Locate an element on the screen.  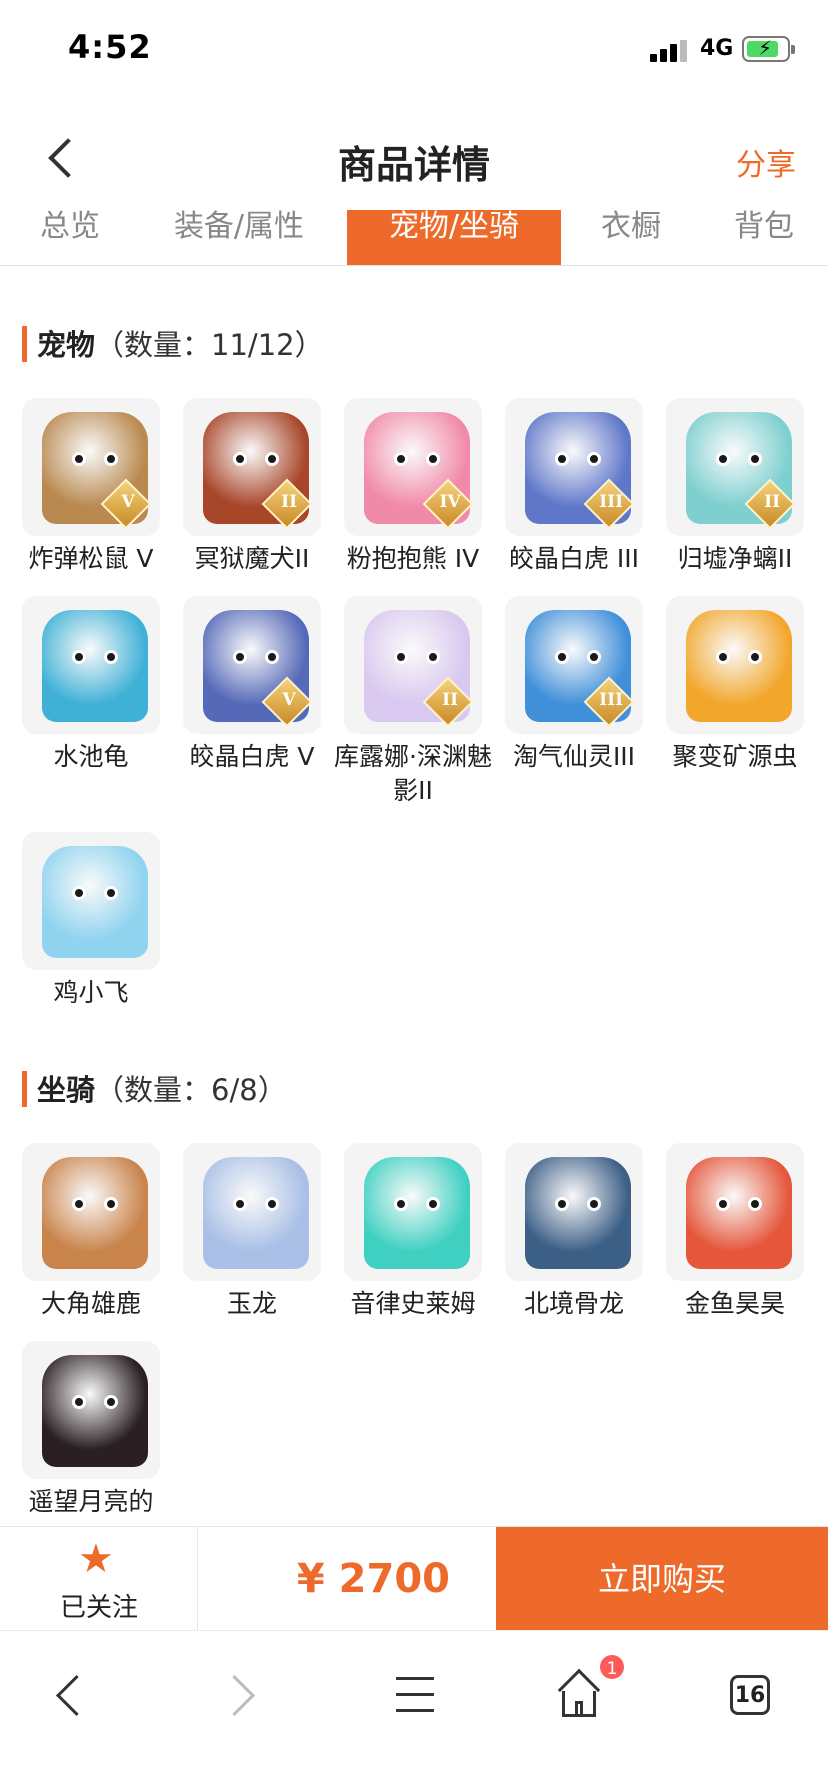
mount-card: 遥望月亮的 is located at coordinates (91, 1430).